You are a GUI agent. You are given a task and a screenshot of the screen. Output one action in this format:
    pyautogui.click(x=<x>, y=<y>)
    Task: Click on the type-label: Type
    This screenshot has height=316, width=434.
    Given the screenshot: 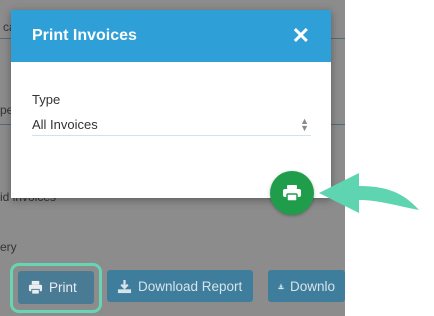 What is the action you would take?
    pyautogui.click(x=46, y=99)
    